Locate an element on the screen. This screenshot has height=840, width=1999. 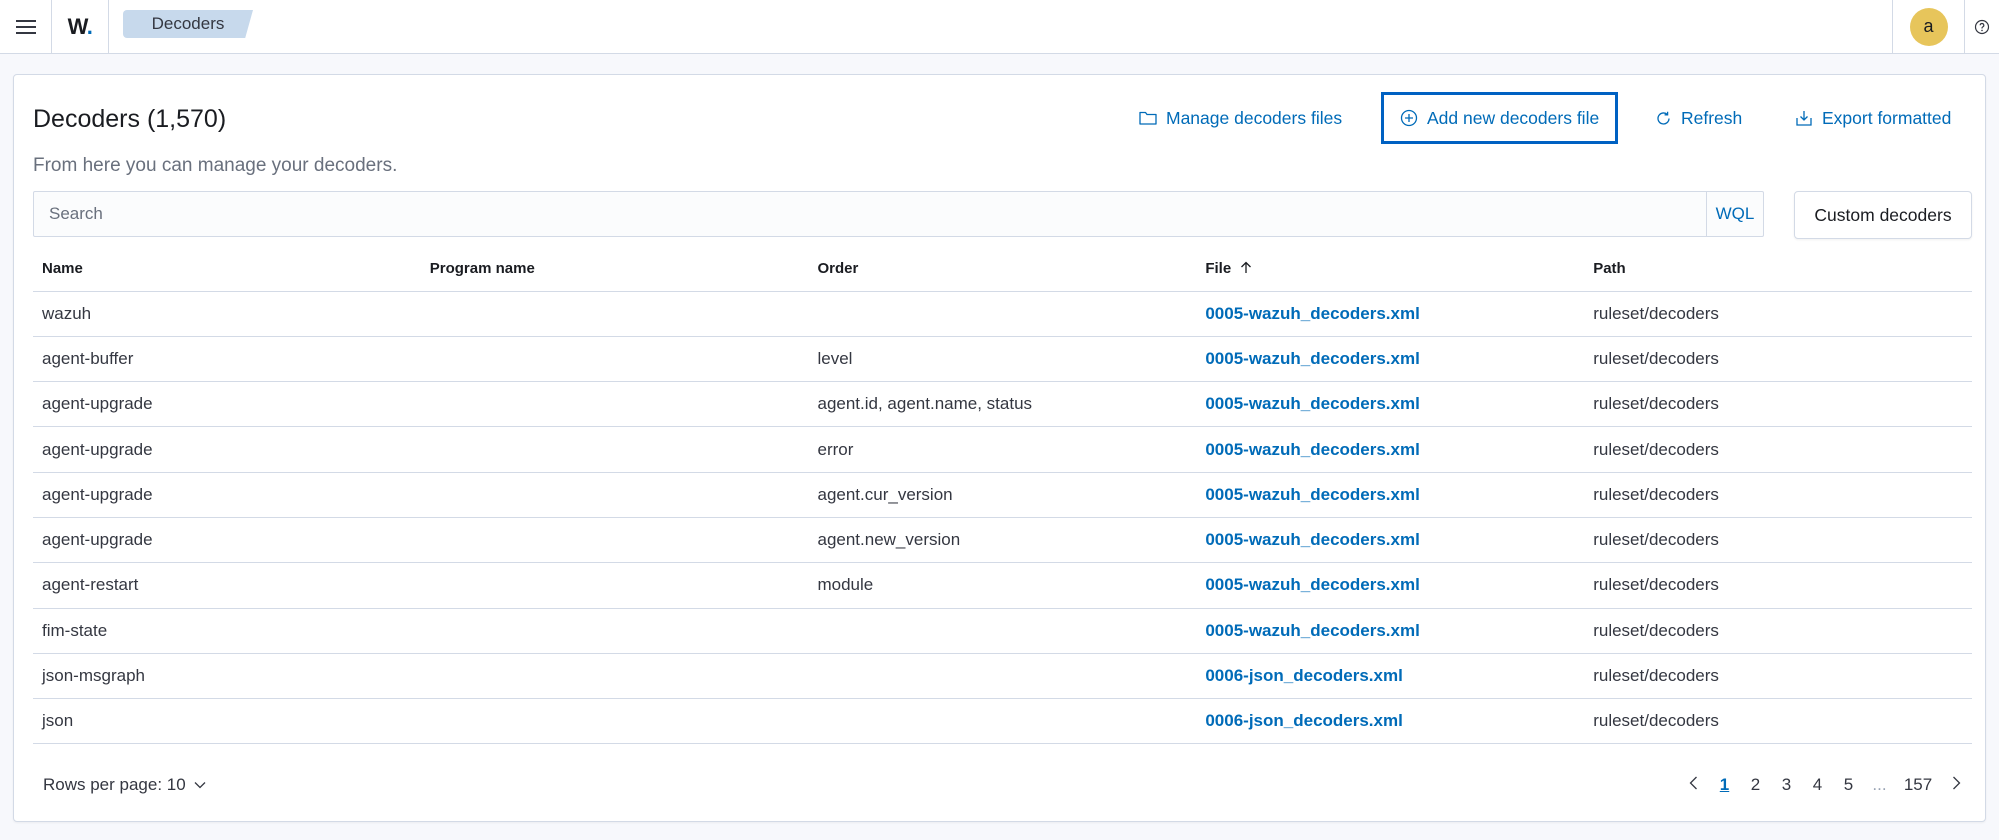
avatar: a is located at coordinates (1928, 26).